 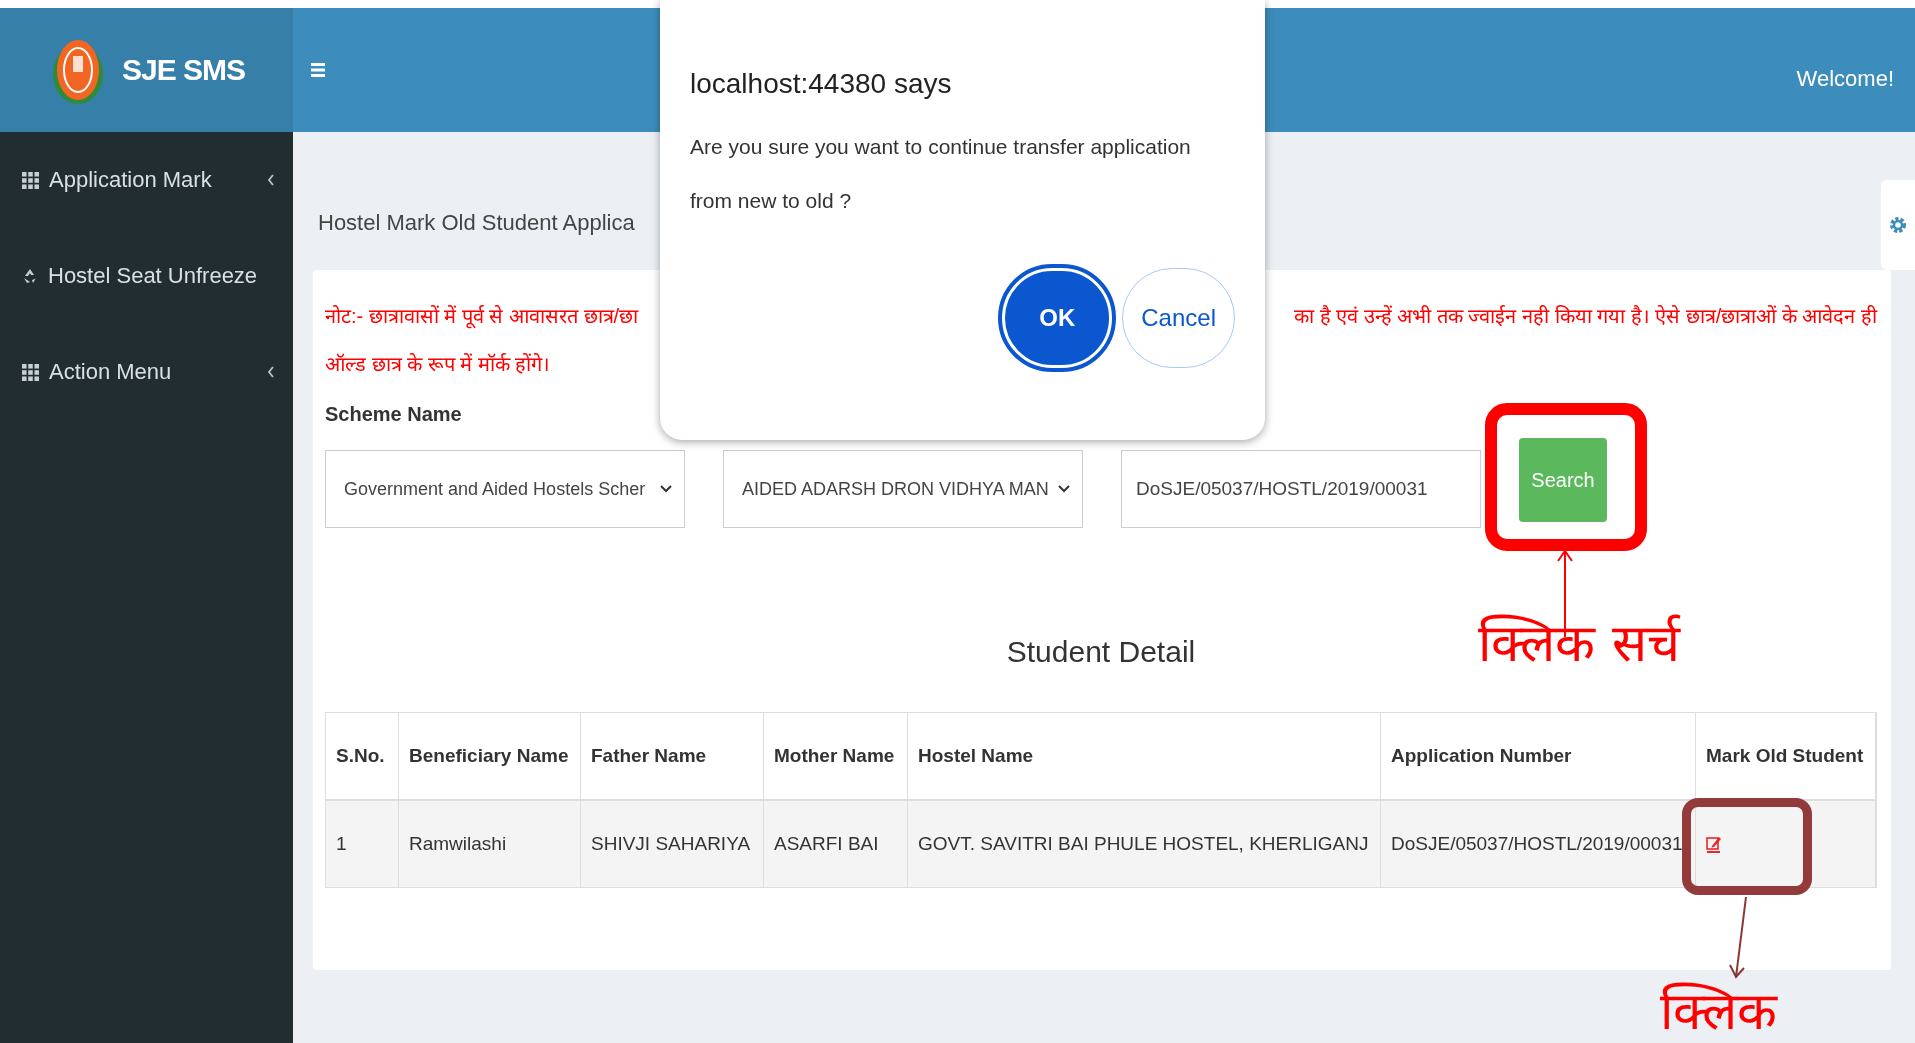 I want to click on page-title: Hostel Mark Old Student Applica, so click(x=477, y=223).